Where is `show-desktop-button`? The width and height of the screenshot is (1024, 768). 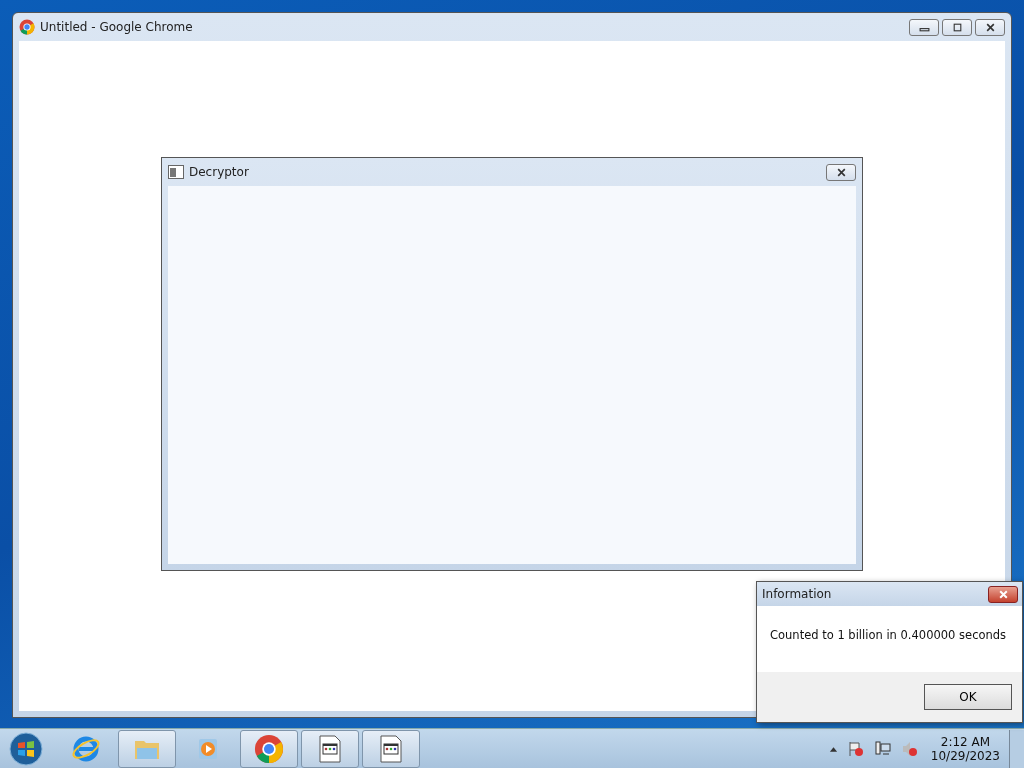
show-desktop-button is located at coordinates (1016, 748).